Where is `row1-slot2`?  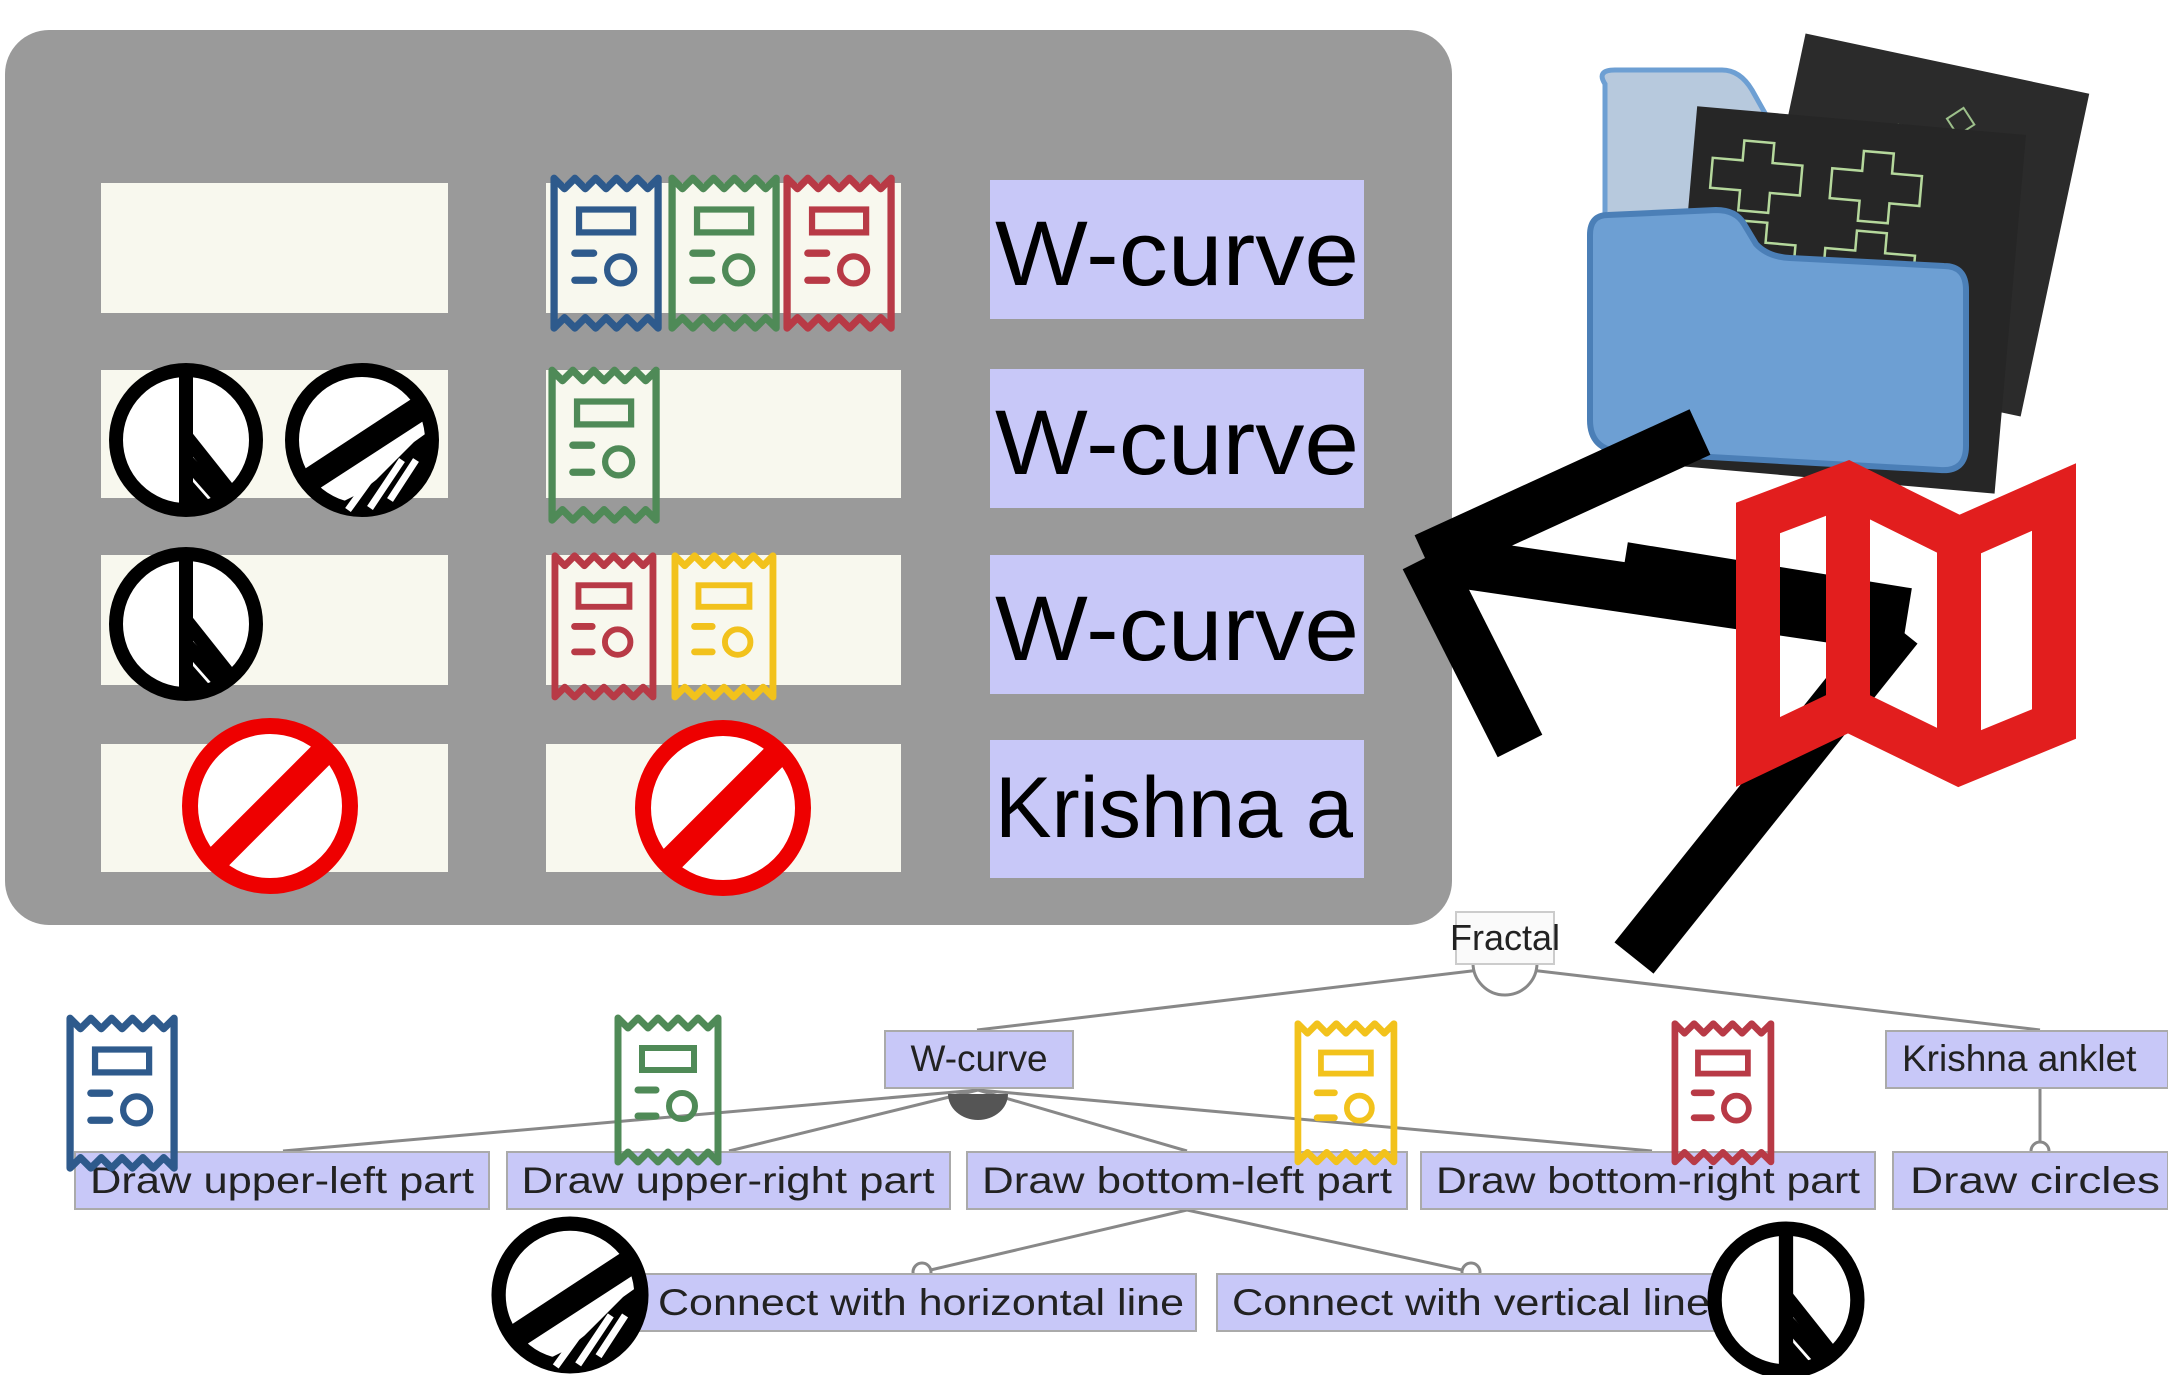
row1-slot2 is located at coordinates (723, 248).